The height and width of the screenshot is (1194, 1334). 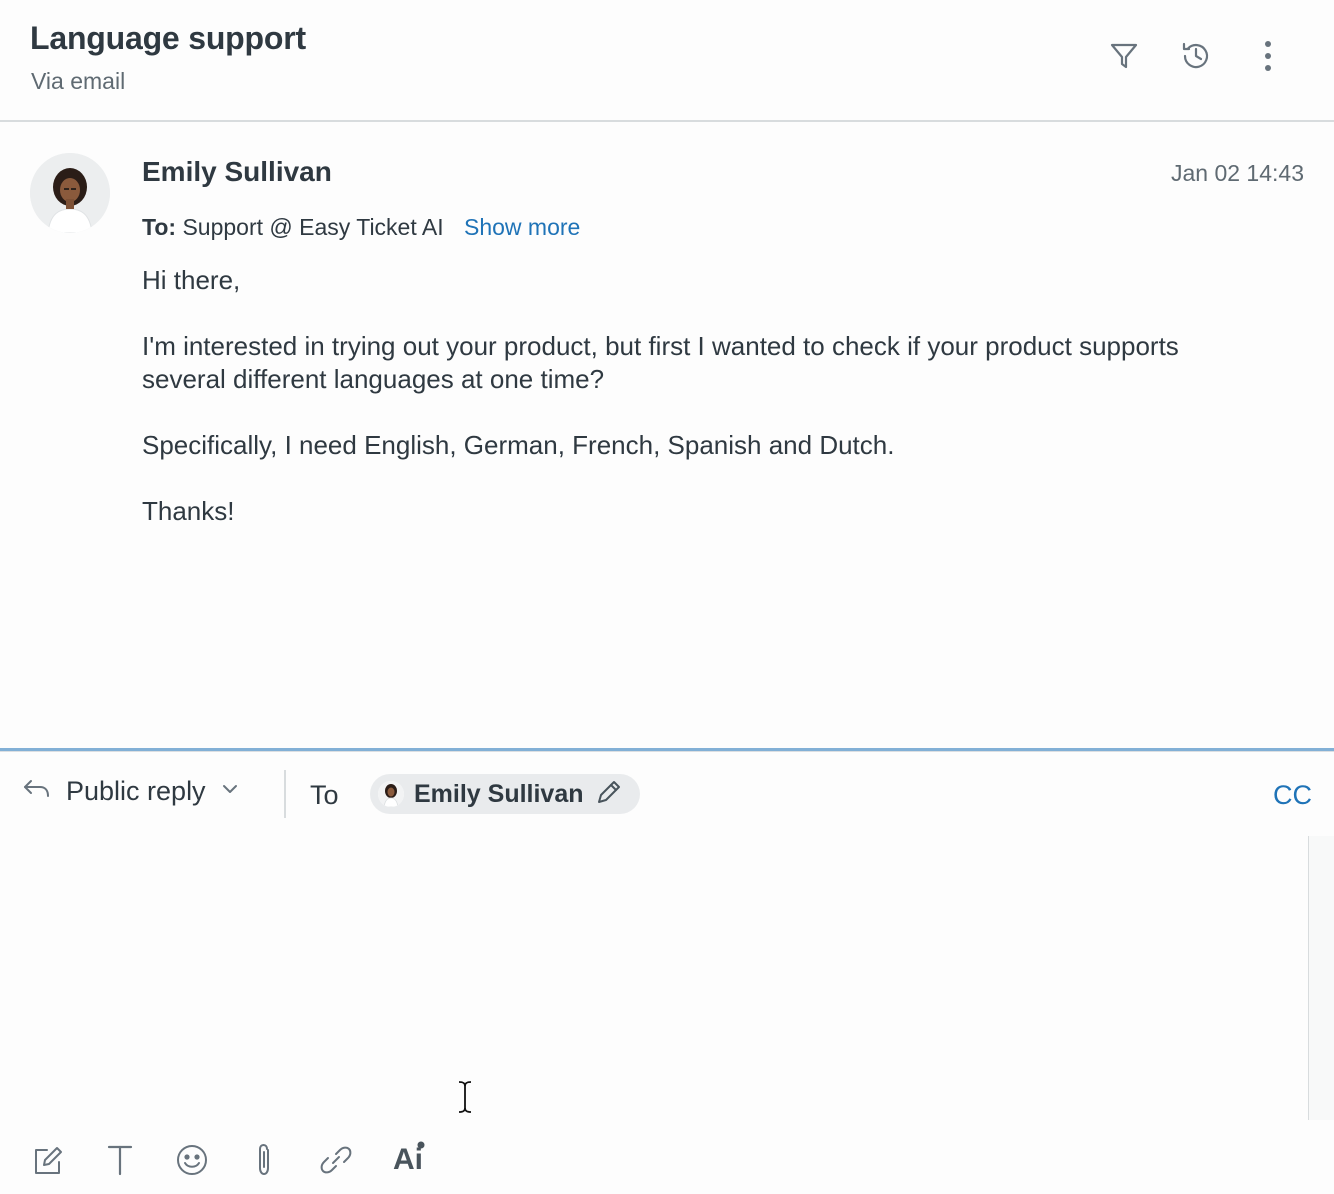 I want to click on to-label: To:, so click(x=159, y=227).